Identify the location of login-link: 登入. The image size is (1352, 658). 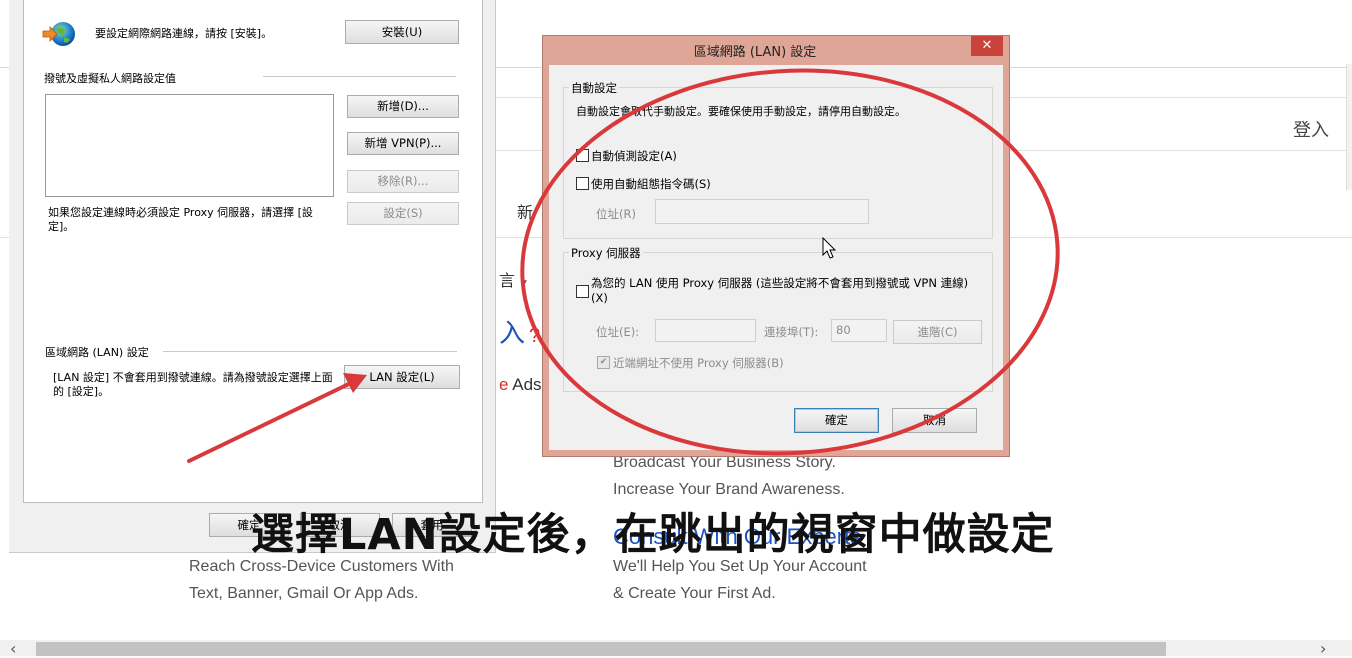
(1311, 129).